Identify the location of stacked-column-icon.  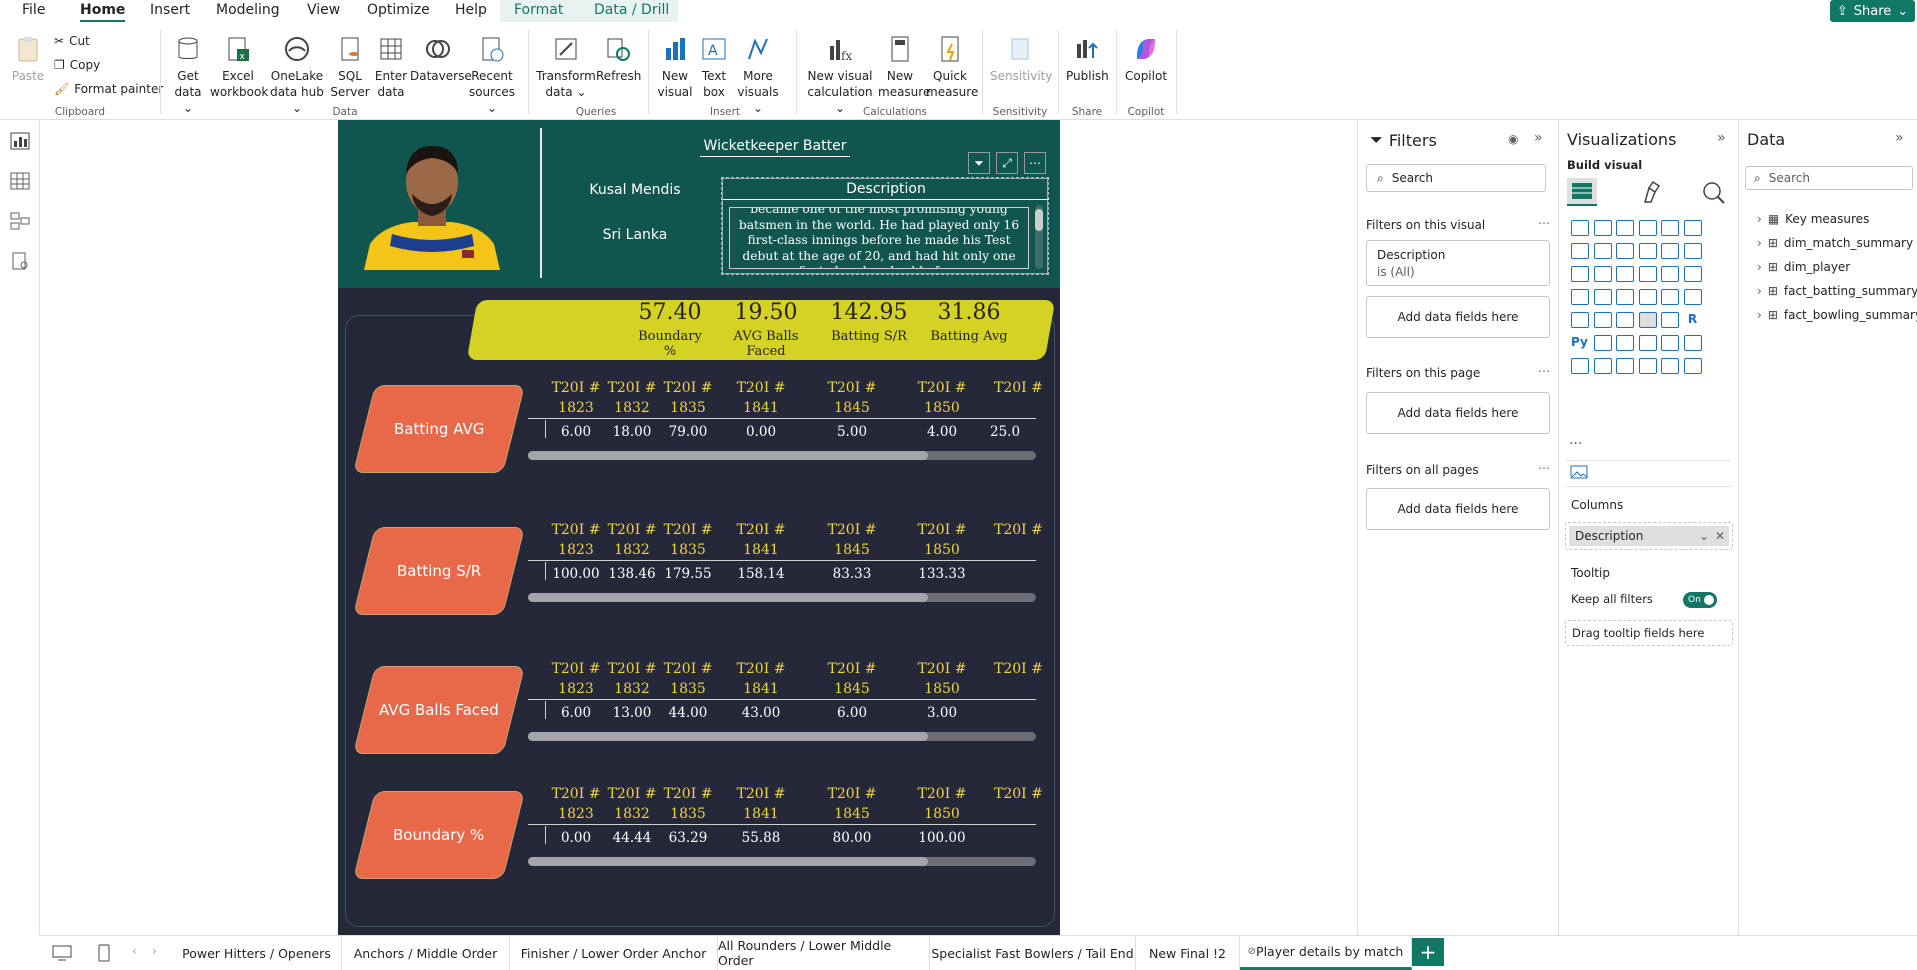
(1602, 228).